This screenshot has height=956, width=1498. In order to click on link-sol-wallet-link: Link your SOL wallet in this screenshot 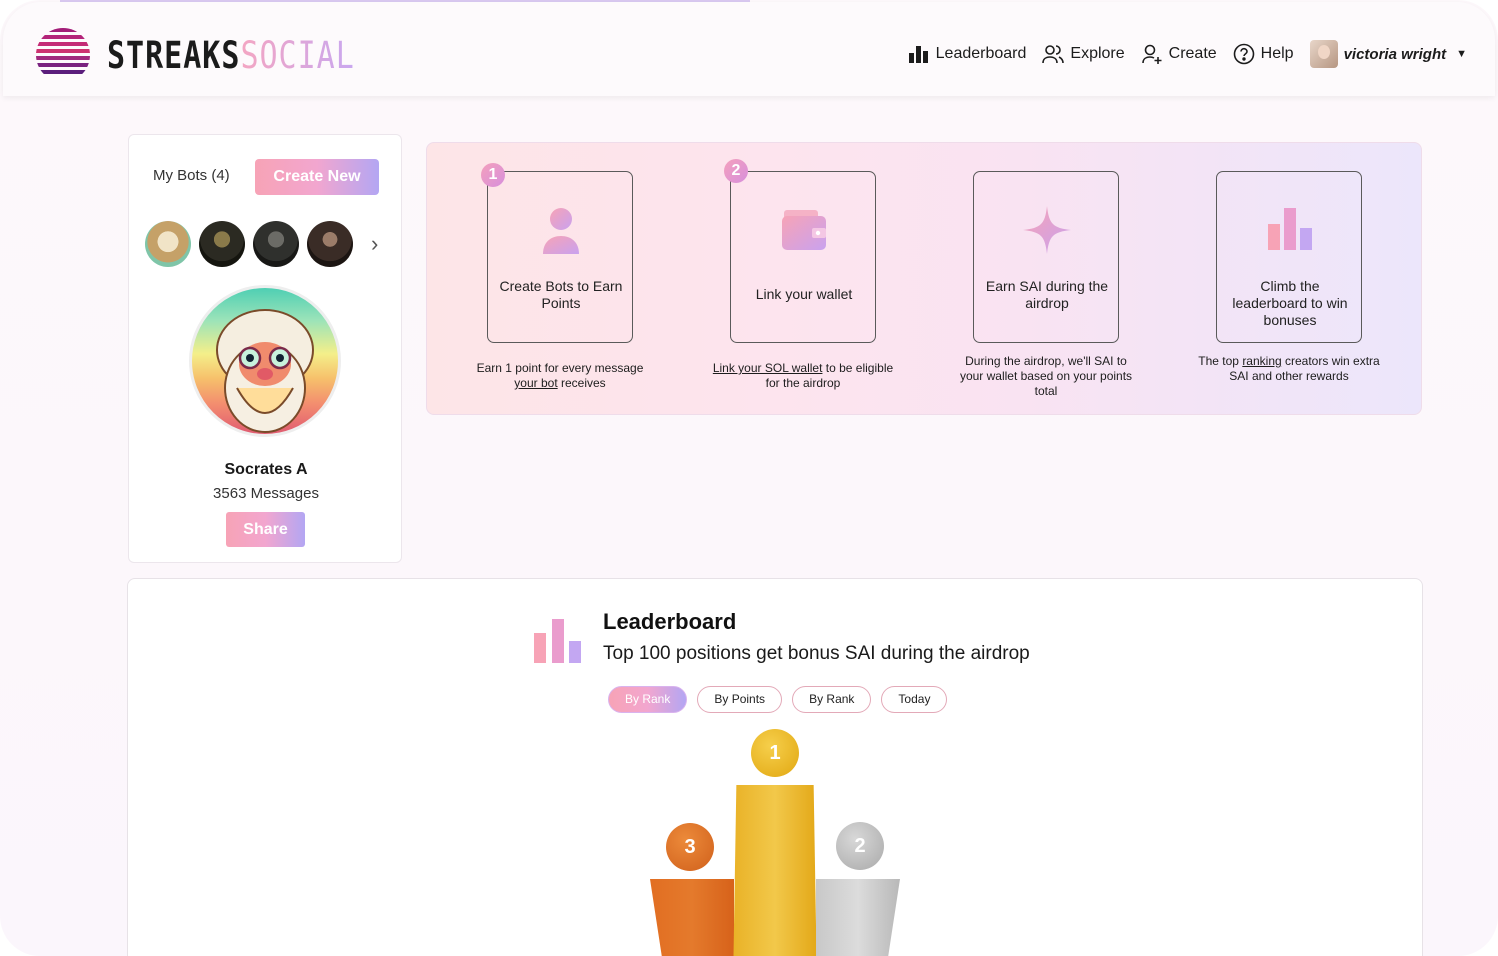, I will do `click(768, 368)`.